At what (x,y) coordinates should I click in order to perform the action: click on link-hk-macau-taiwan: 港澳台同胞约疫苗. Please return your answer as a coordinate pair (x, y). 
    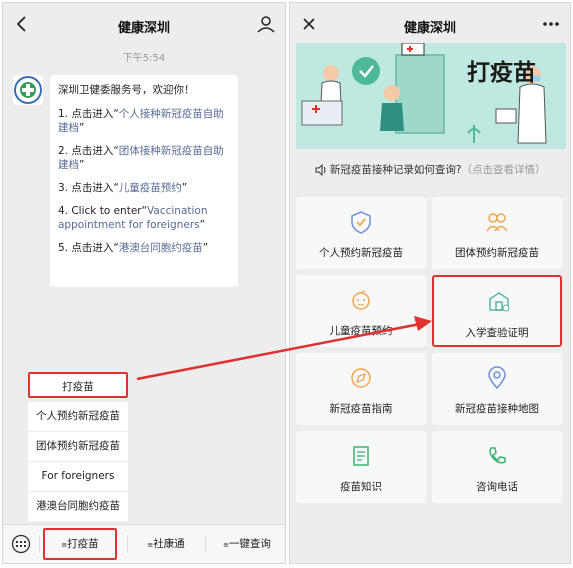
    Looking at the image, I should click on (161, 248).